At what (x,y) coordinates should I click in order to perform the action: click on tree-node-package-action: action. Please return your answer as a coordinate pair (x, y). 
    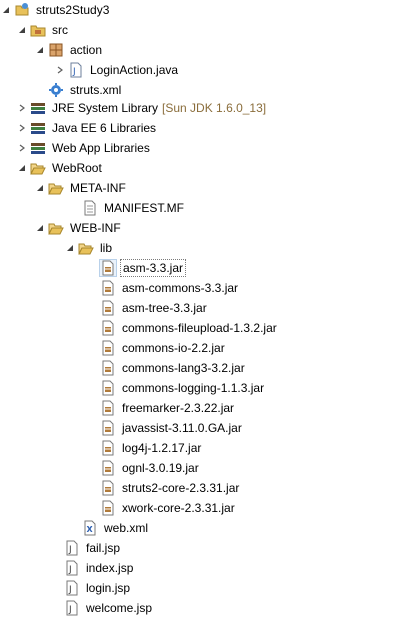
    Looking at the image, I should click on (69, 50).